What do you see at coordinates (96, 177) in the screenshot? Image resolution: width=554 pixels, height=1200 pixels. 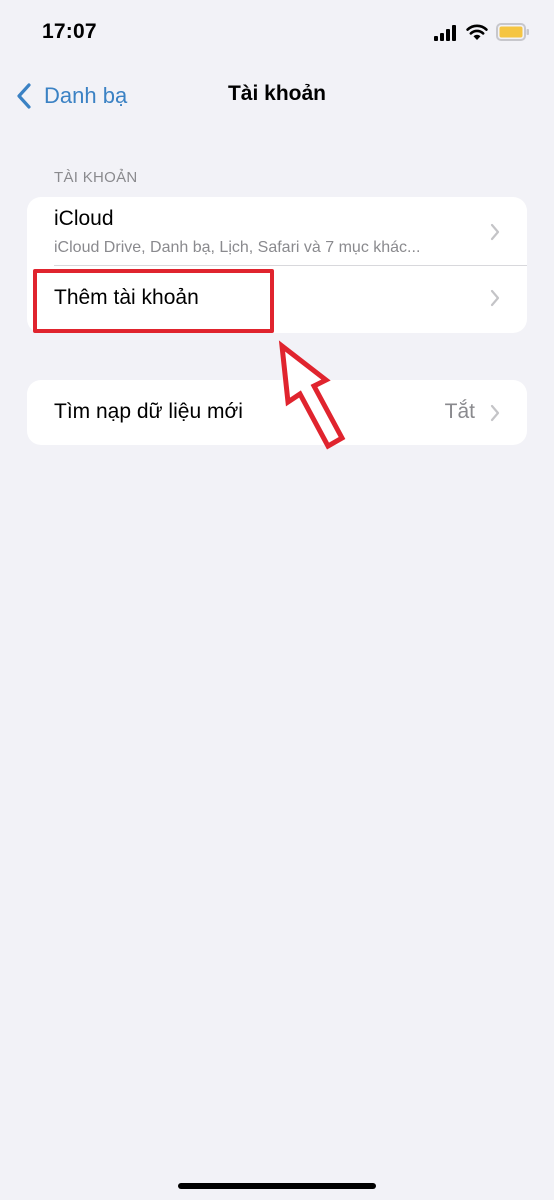 I see `accounts-section-header: TÀI KHOẢN` at bounding box center [96, 177].